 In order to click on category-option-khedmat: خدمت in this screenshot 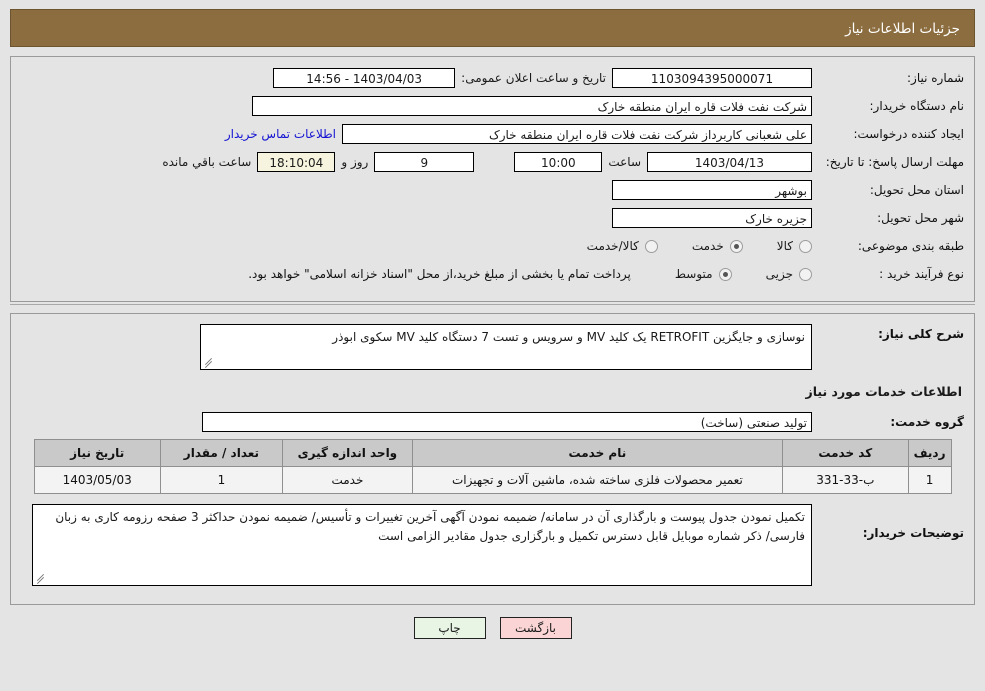, I will do `click(717, 246)`.